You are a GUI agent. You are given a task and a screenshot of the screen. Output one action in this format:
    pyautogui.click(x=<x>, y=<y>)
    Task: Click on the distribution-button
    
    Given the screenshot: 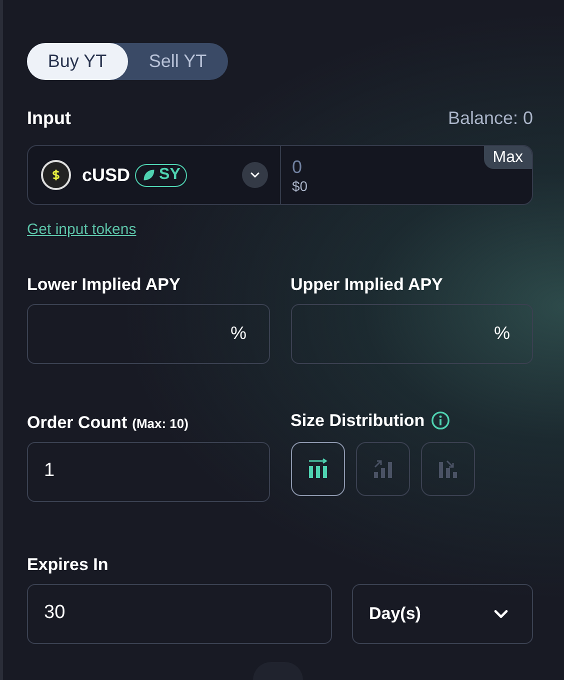 What is the action you would take?
    pyautogui.click(x=317, y=469)
    